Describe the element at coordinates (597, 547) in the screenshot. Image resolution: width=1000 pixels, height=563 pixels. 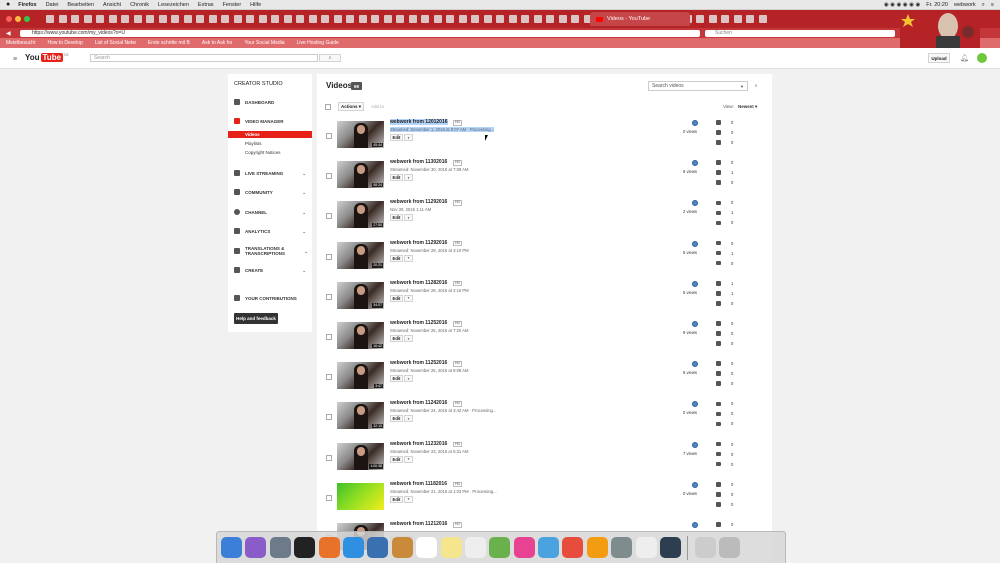
I see `books-icon` at that location.